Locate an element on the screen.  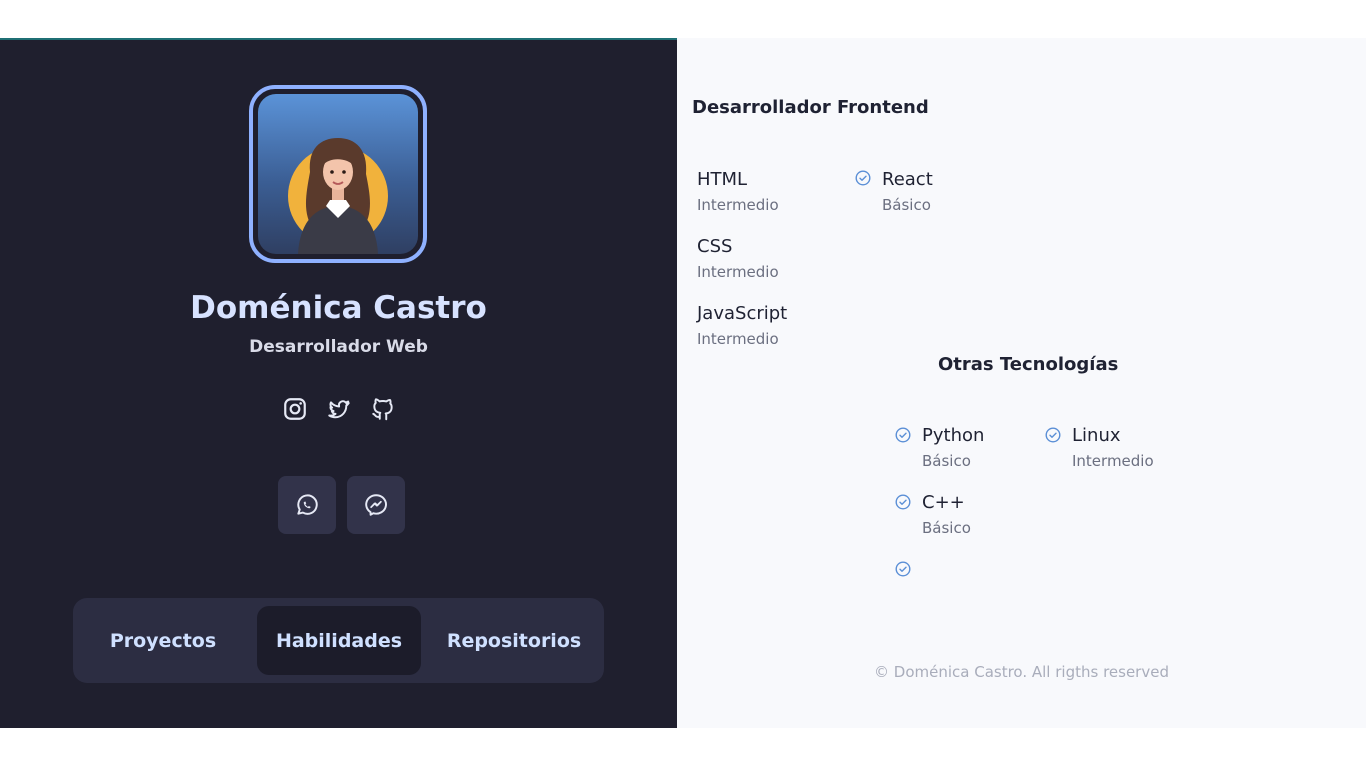
tab-habilidades: Habilidades is located at coordinates (339, 640).